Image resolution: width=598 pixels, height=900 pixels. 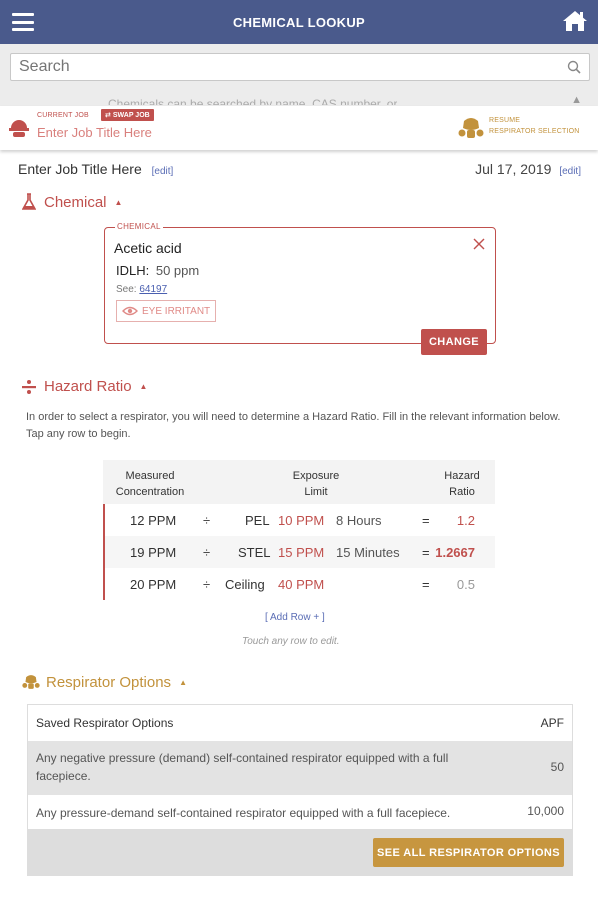 I want to click on col-header-text: Ratio, so click(x=462, y=492).